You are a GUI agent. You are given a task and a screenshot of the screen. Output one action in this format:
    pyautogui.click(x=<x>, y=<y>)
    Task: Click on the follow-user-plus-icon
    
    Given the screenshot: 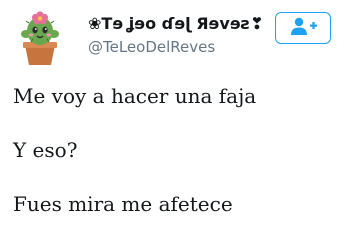 What is the action you would take?
    pyautogui.click(x=303, y=28)
    